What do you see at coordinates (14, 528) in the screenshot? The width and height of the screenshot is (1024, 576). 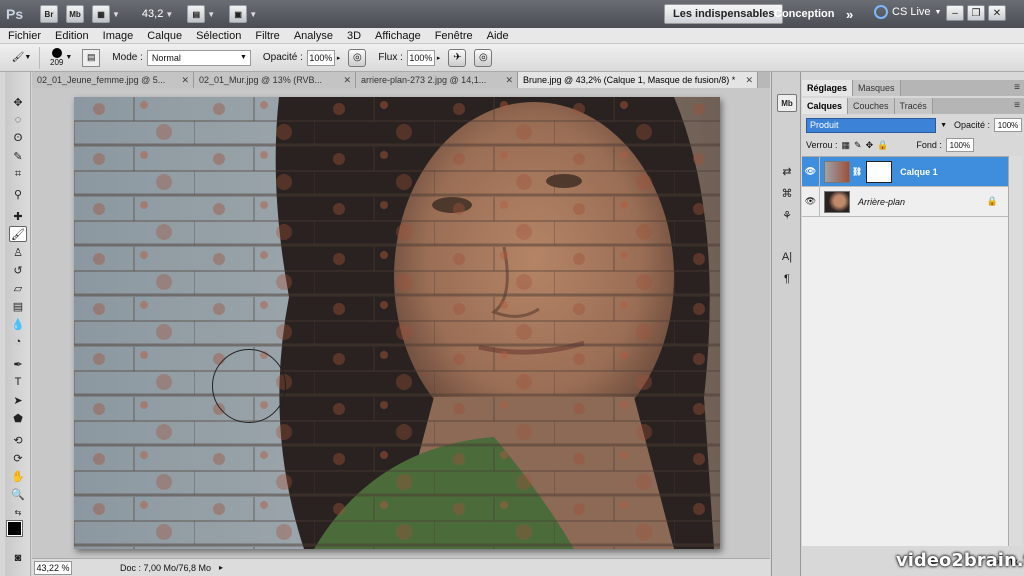 I see `foreground-color-swatch` at bounding box center [14, 528].